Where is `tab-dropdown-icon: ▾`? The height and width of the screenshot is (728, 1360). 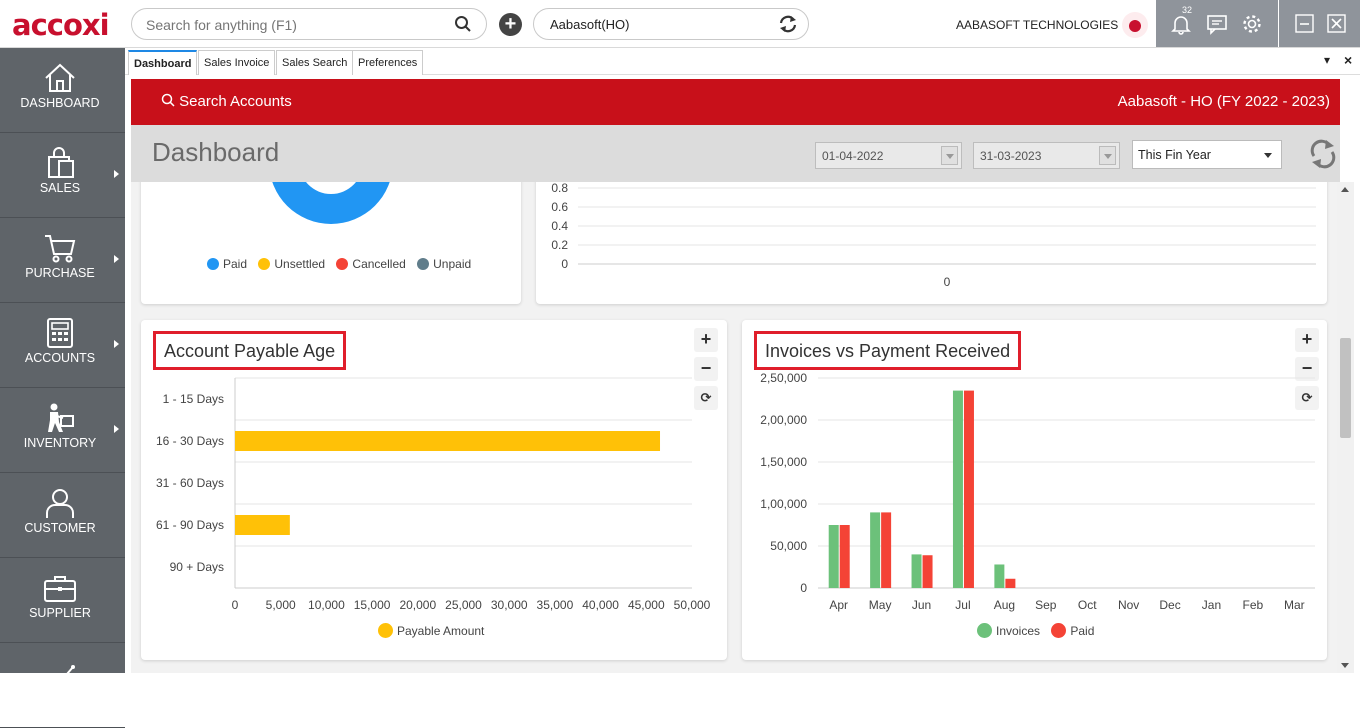 tab-dropdown-icon: ▾ is located at coordinates (1327, 60).